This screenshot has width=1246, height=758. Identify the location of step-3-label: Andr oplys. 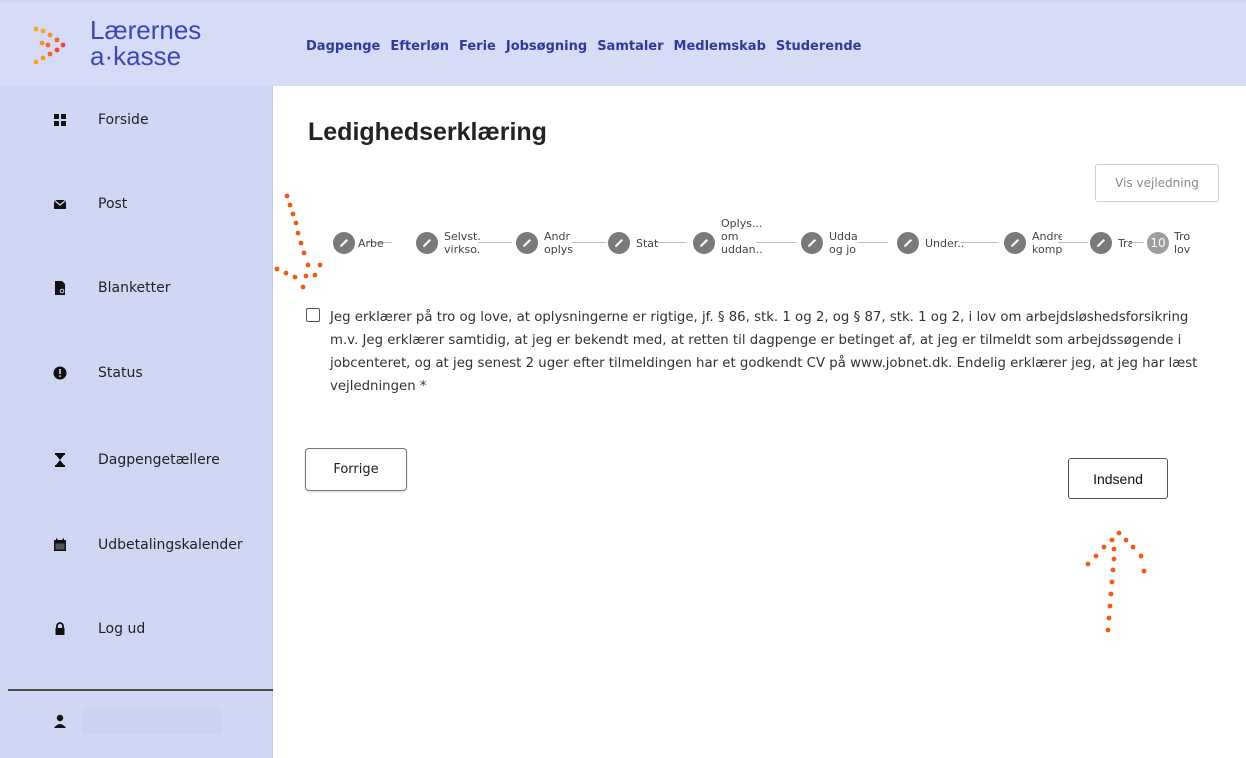
(559, 243).